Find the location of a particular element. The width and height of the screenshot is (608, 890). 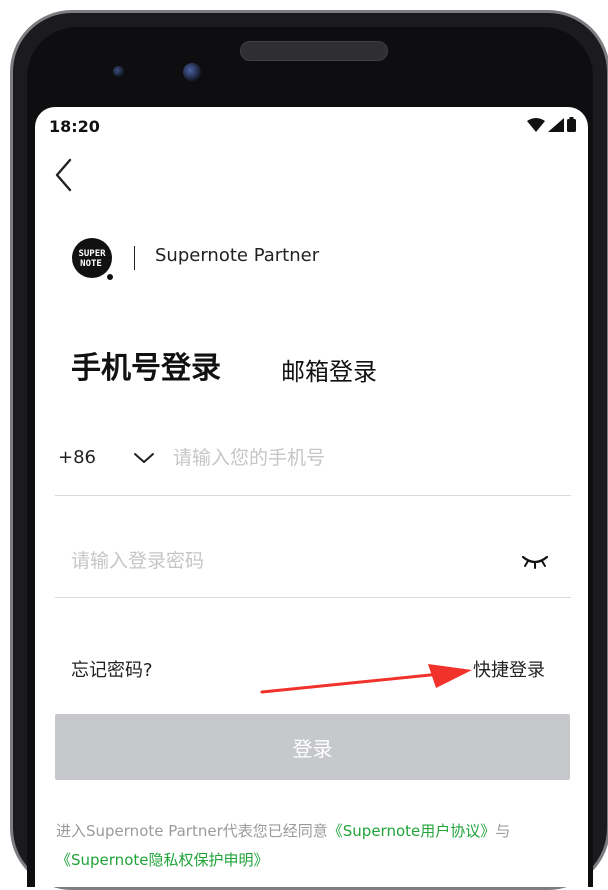

svg-text: NOTE is located at coordinates (91, 264).